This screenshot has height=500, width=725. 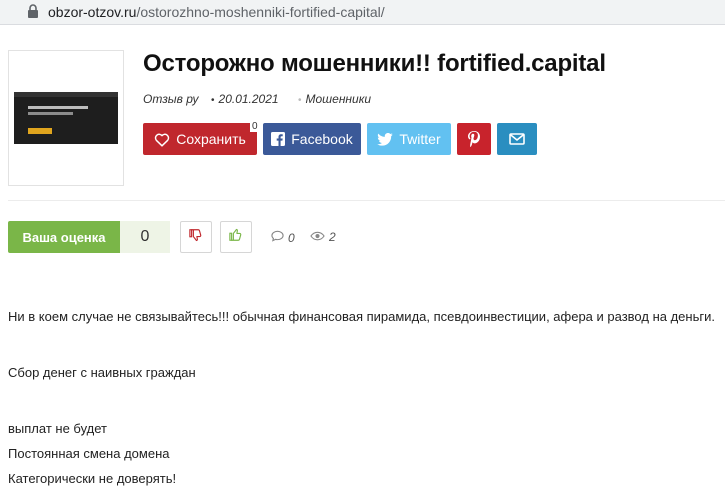 I want to click on thumbs-down-button, so click(x=196, y=237).